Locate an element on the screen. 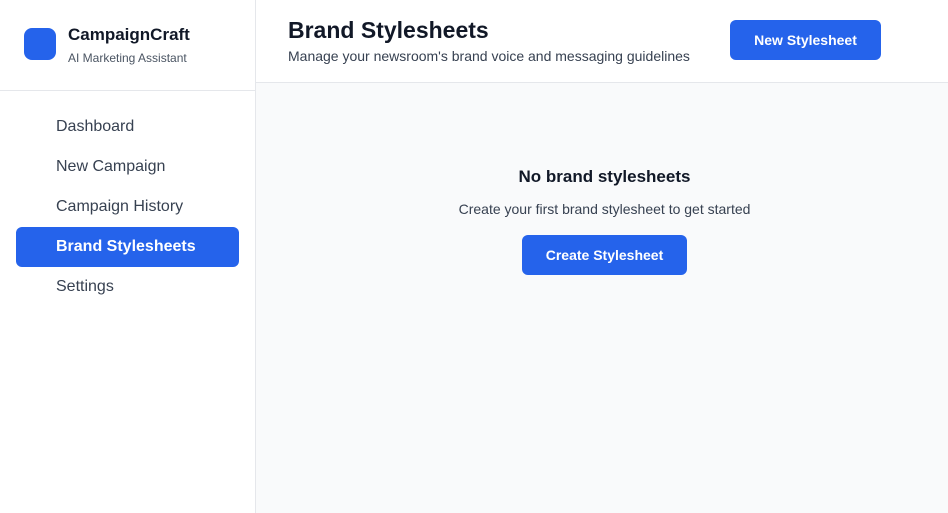 Image resolution: width=948 pixels, height=513 pixels. page-title: Brand Stylesheets is located at coordinates (388, 30).